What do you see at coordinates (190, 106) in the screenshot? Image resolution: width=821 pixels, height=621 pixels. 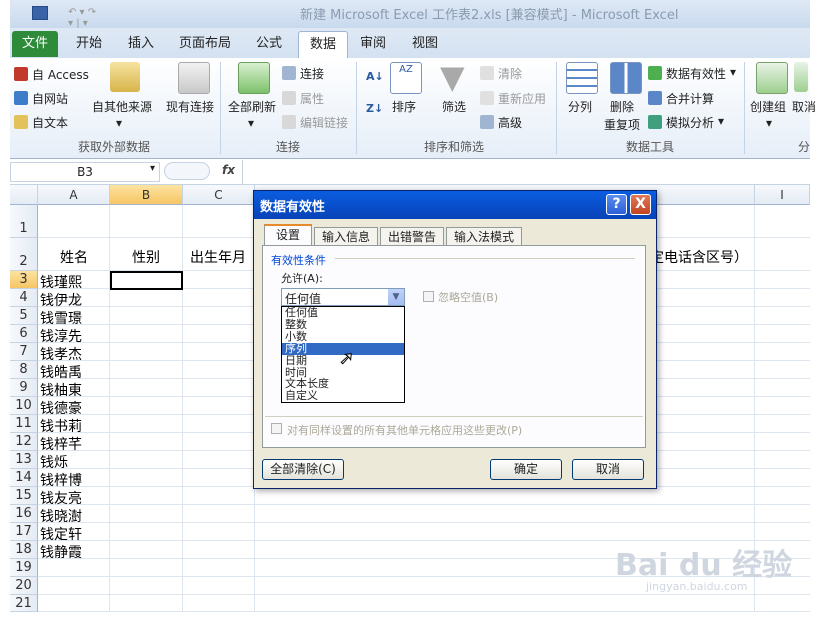 I see `existing-connections-button: 现有连接` at bounding box center [190, 106].